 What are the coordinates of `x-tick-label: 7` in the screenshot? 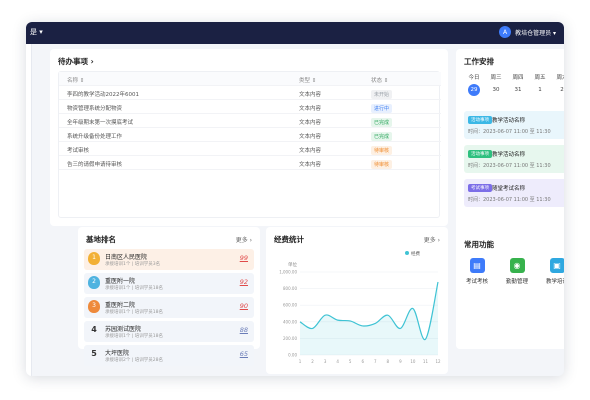 It's located at (375, 361).